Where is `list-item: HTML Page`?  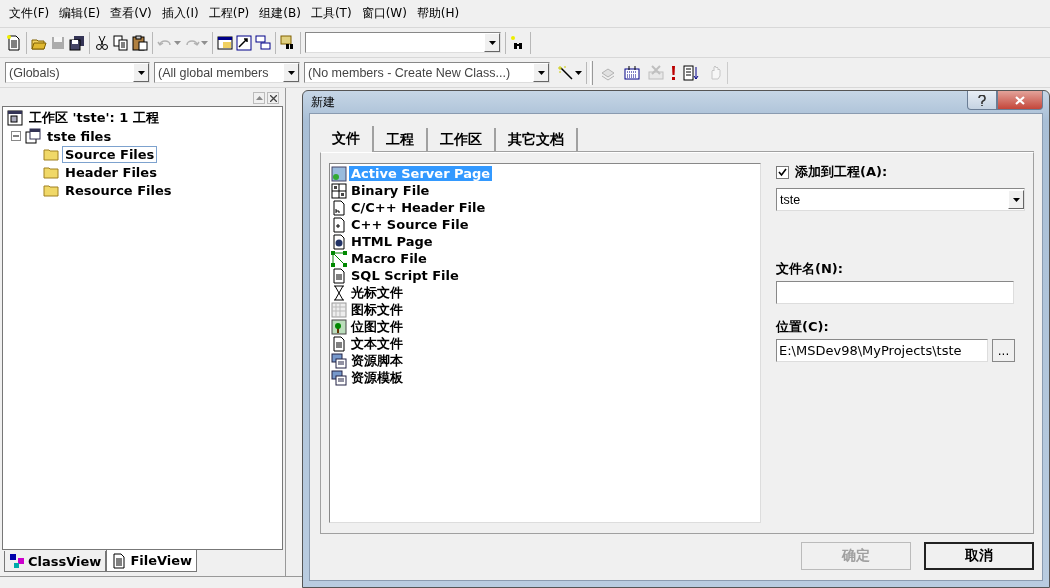 list-item: HTML Page is located at coordinates (392, 241).